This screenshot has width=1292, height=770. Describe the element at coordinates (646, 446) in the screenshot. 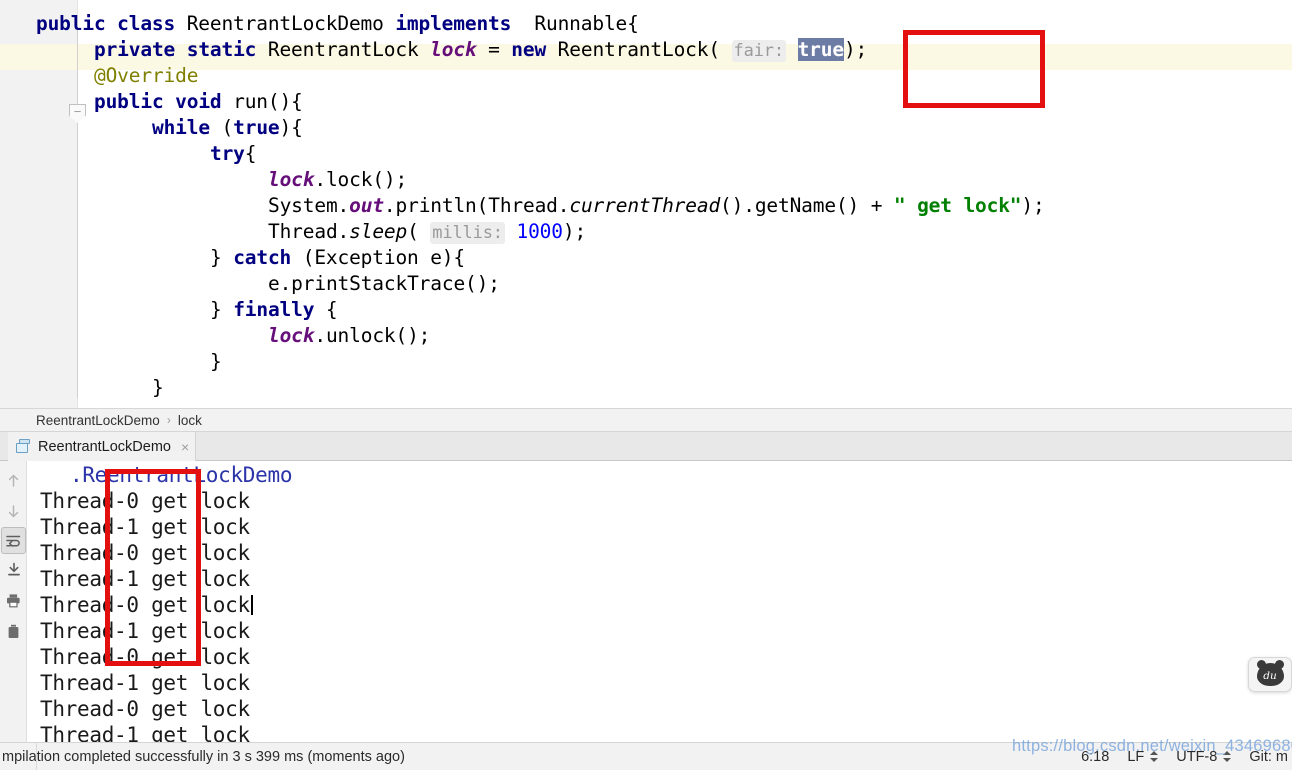

I see `console-tab-bar: ReentrantLockDemo ×` at that location.